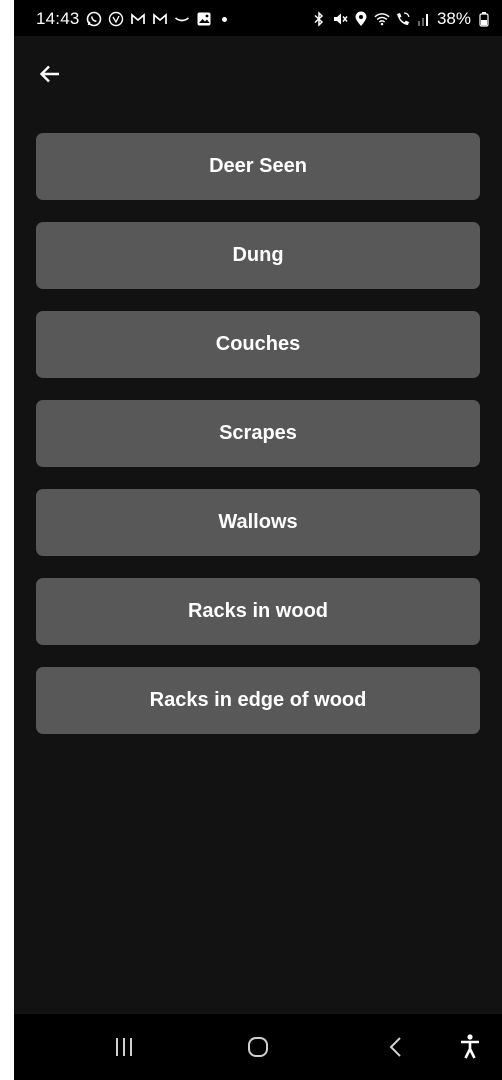  I want to click on bluetooth-icon, so click(319, 19).